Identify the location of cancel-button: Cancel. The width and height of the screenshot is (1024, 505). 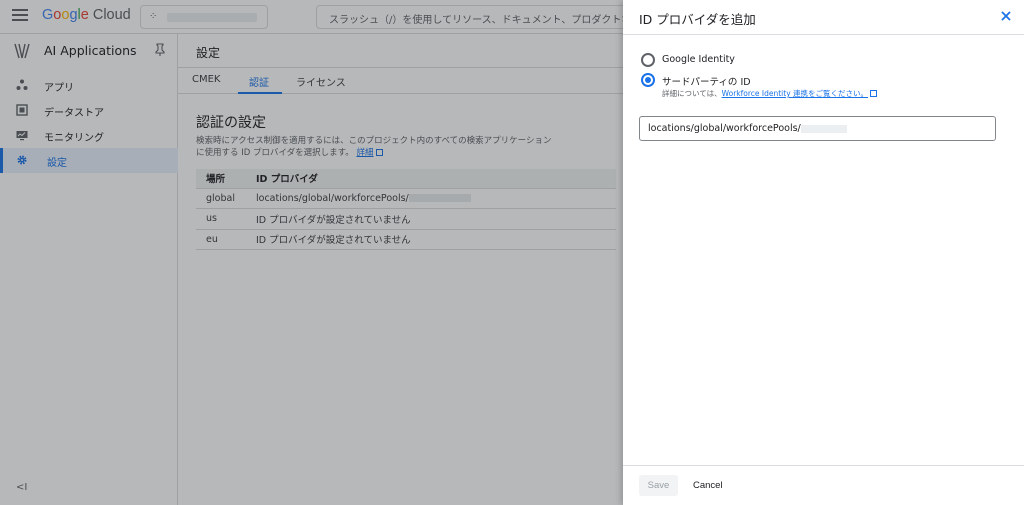
(708, 485).